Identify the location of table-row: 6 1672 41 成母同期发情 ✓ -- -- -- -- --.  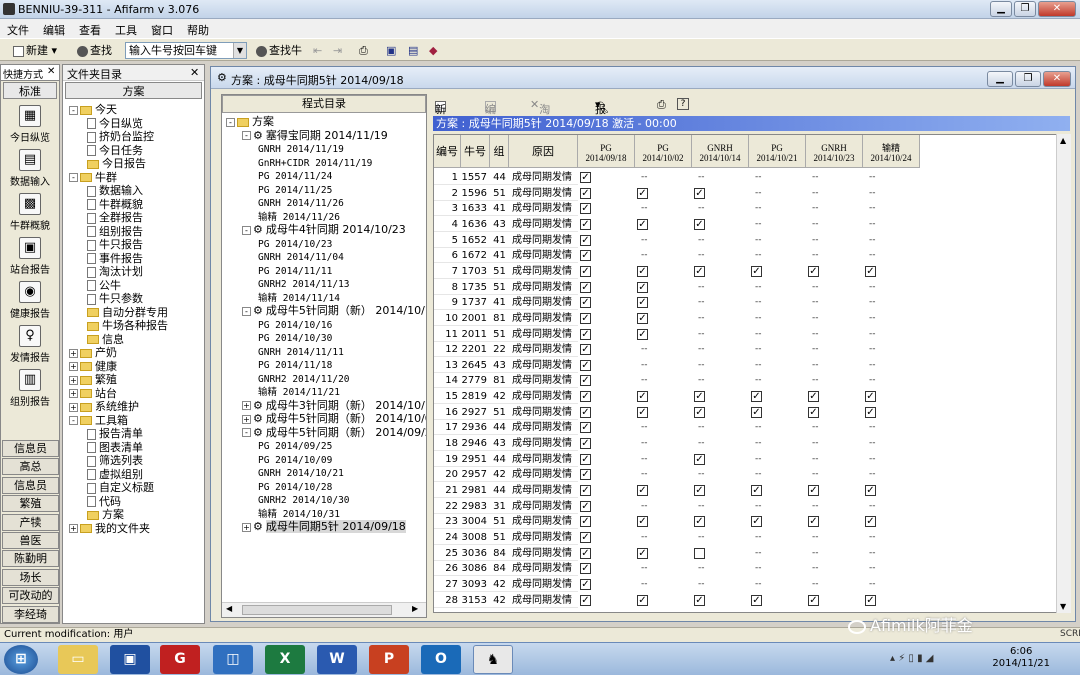
(677, 256).